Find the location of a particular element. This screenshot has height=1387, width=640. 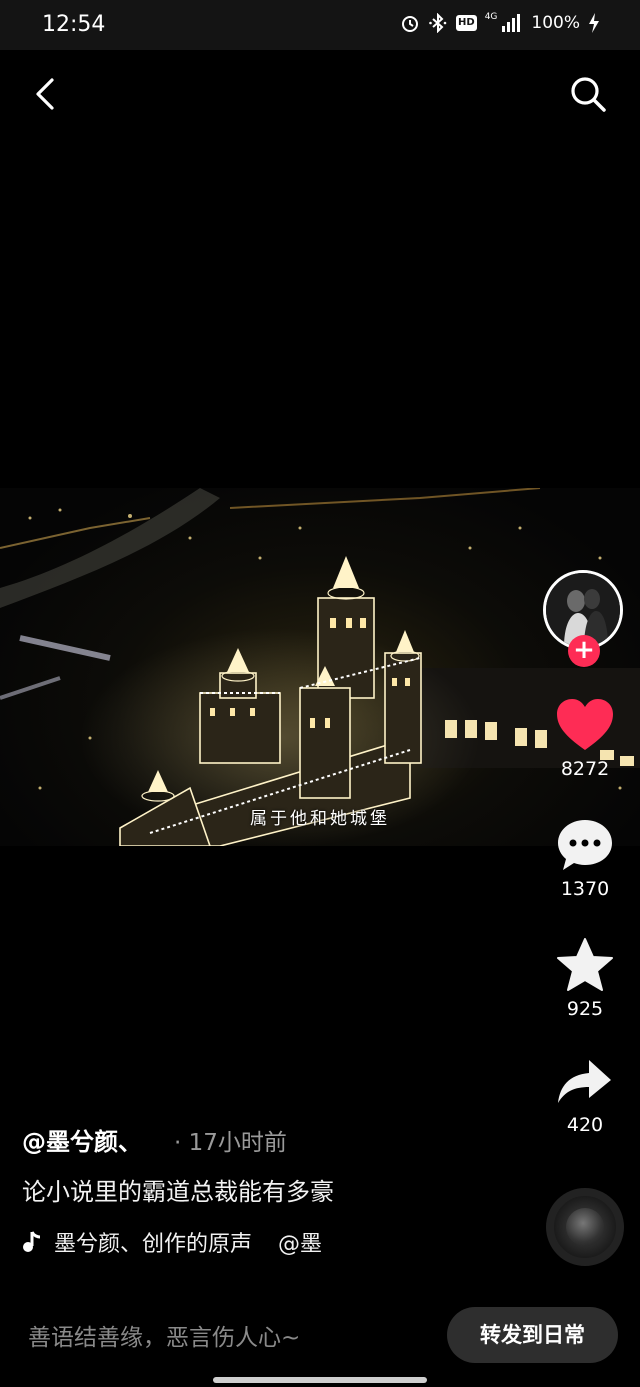

video-caption: 论小说里的霸道总裁能有多豪 is located at coordinates (178, 1189).